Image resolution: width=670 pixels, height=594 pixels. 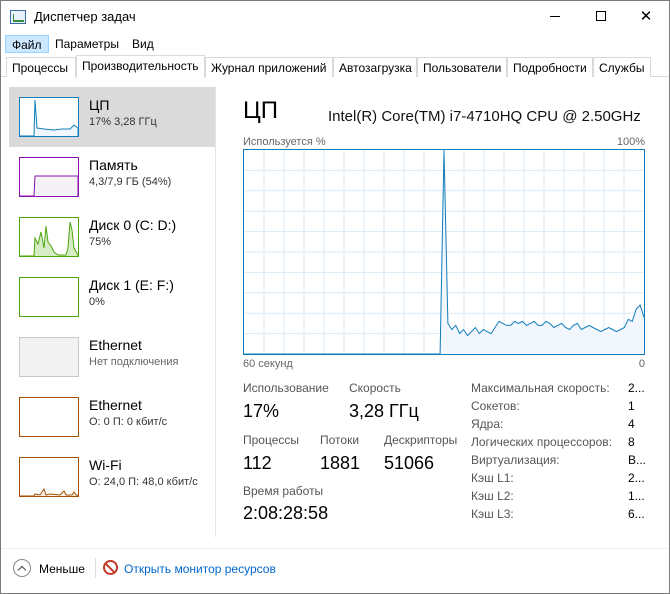 What do you see at coordinates (515, 460) in the screenshot?
I see `spec-label: Виртуализация:` at bounding box center [515, 460].